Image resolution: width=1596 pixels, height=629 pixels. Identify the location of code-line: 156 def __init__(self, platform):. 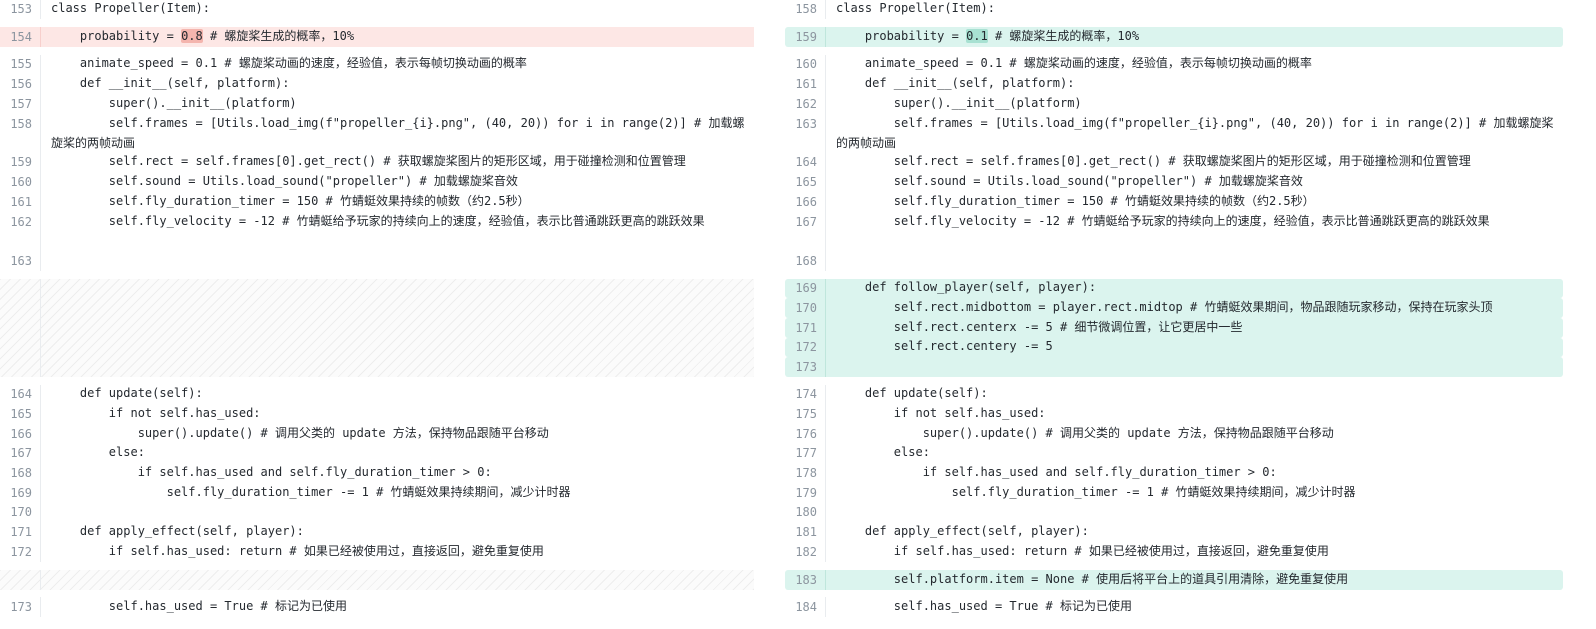
(377, 84).